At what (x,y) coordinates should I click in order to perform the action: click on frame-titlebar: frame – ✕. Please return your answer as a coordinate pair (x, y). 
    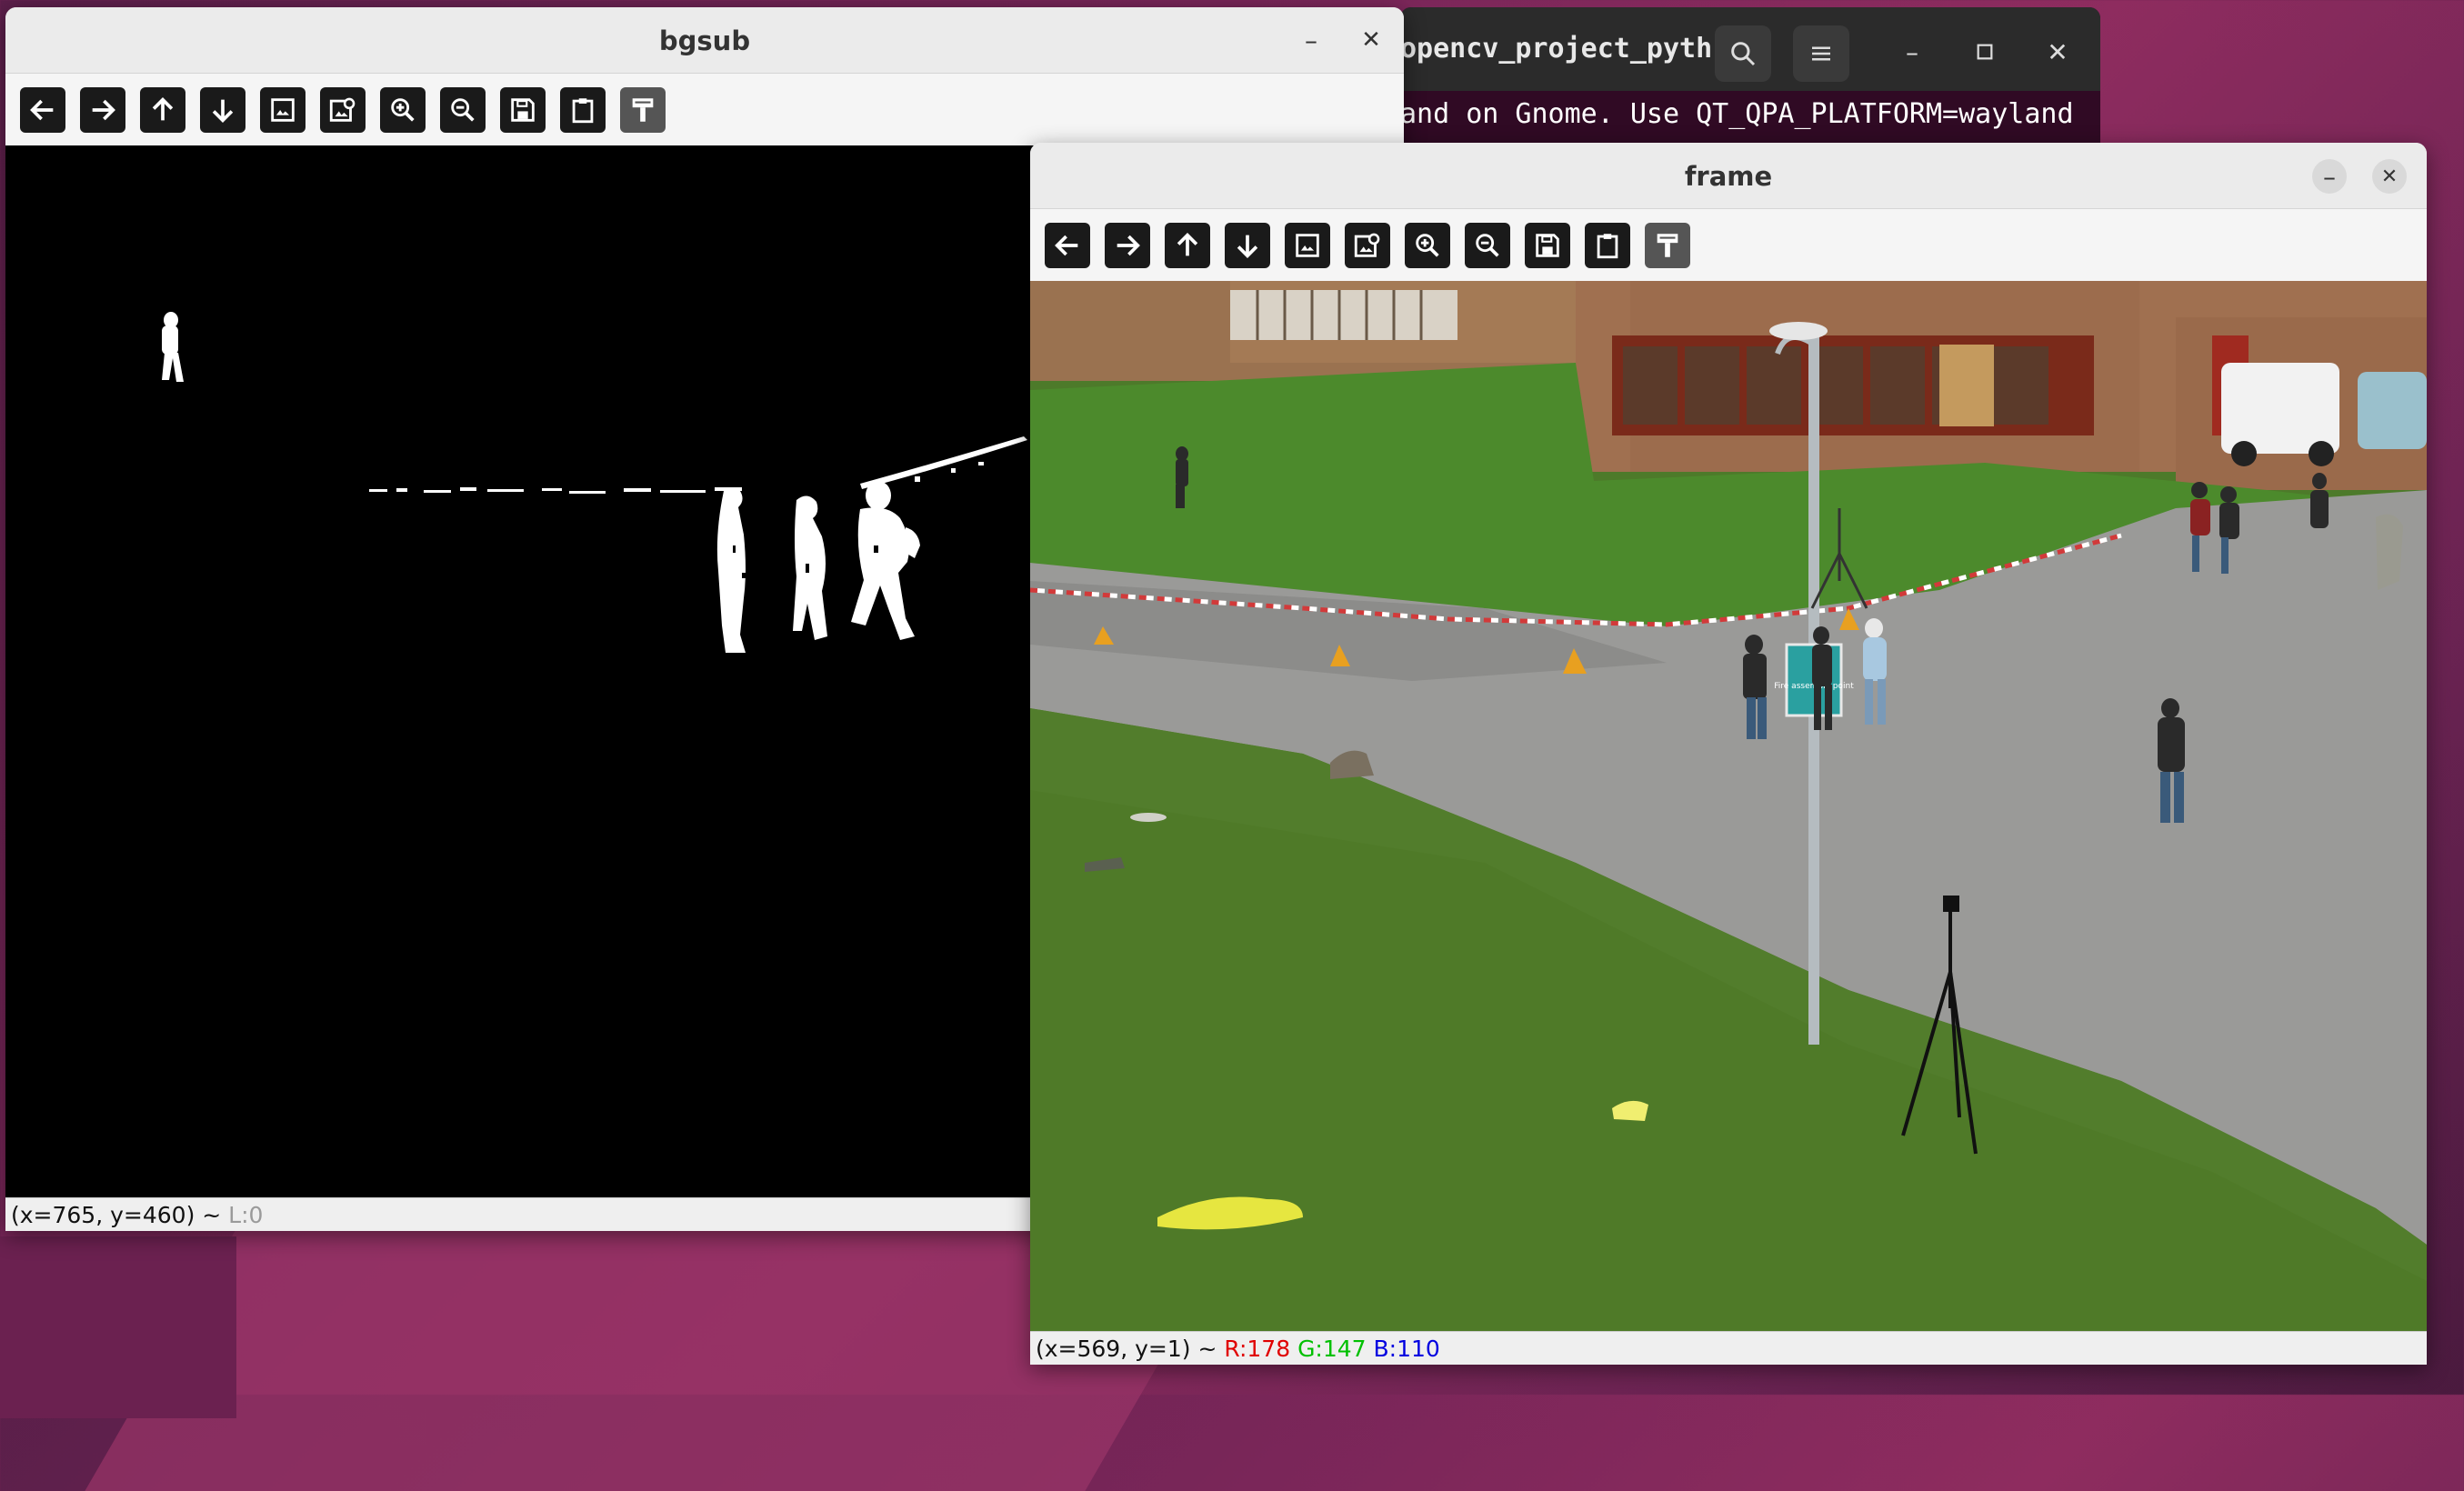
    Looking at the image, I should click on (1729, 176).